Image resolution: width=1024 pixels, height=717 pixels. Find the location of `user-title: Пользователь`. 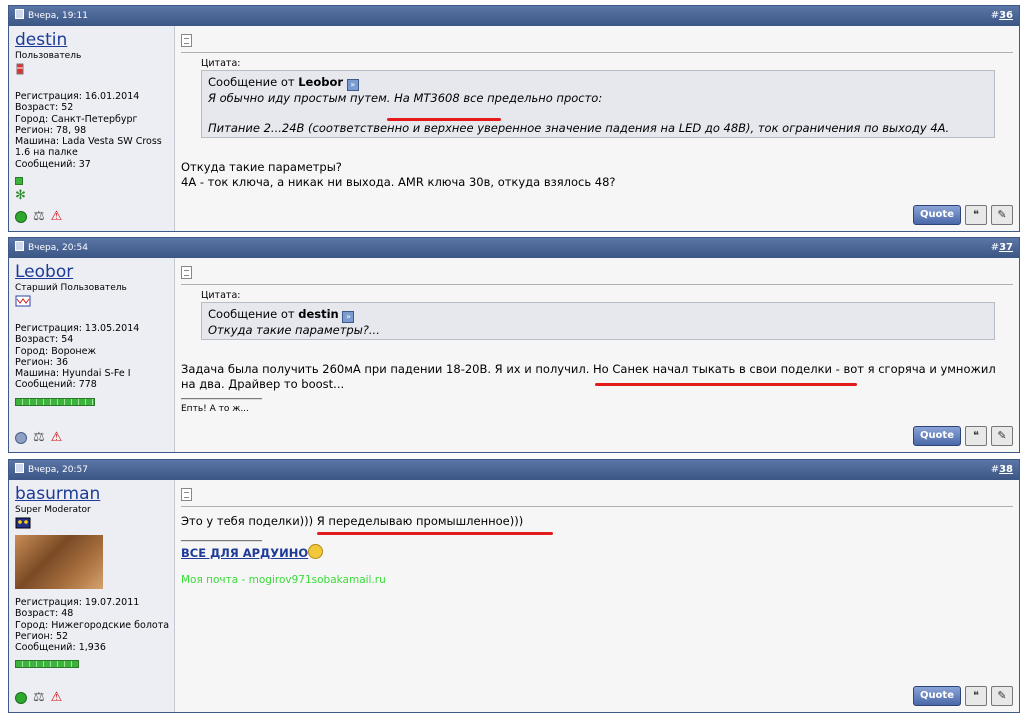

user-title: Пользователь is located at coordinates (48, 56).